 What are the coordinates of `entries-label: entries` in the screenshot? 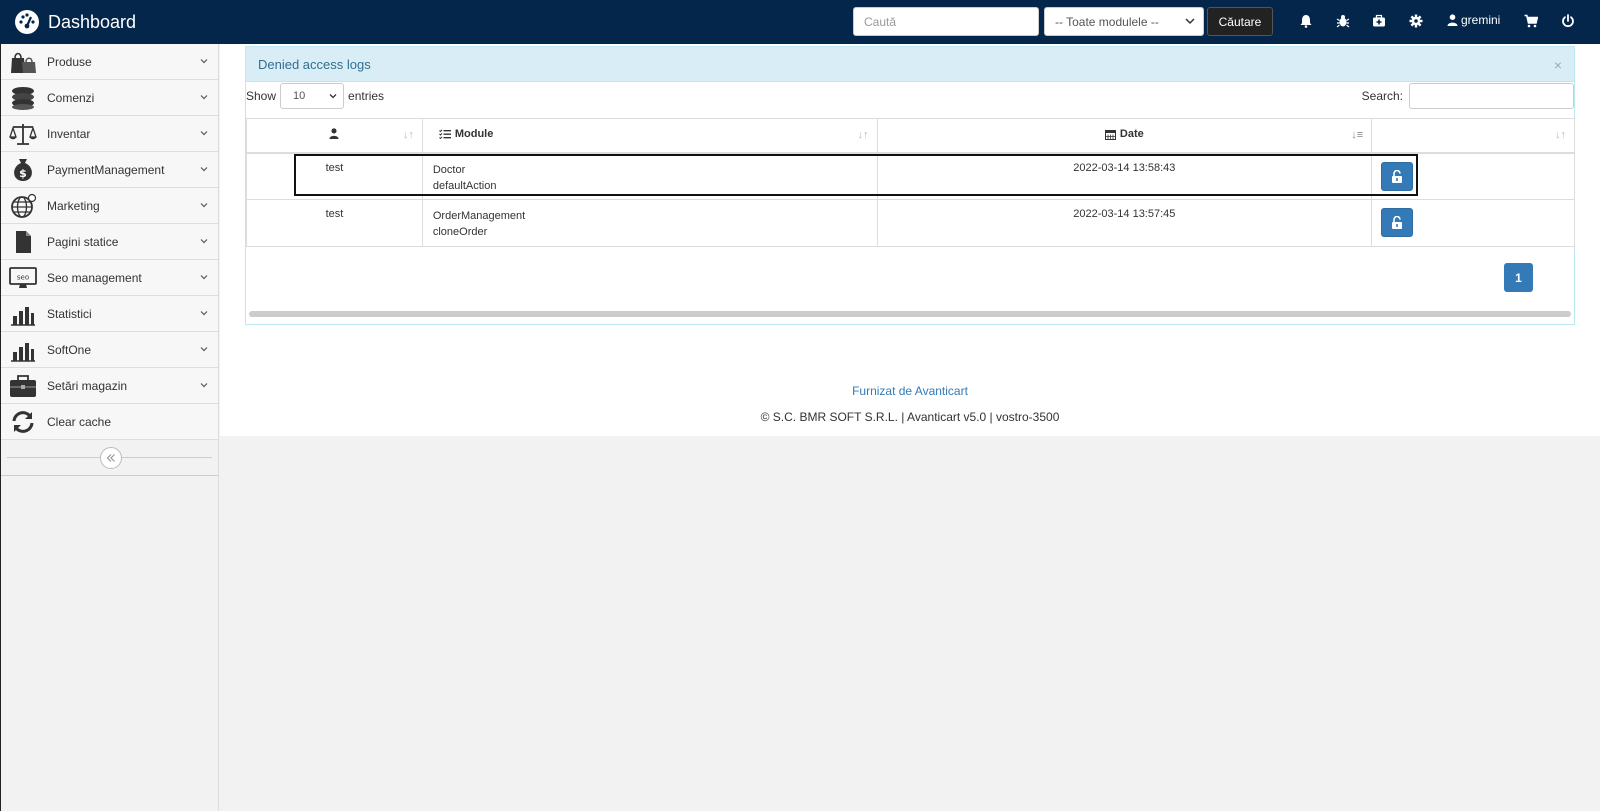 It's located at (366, 96).